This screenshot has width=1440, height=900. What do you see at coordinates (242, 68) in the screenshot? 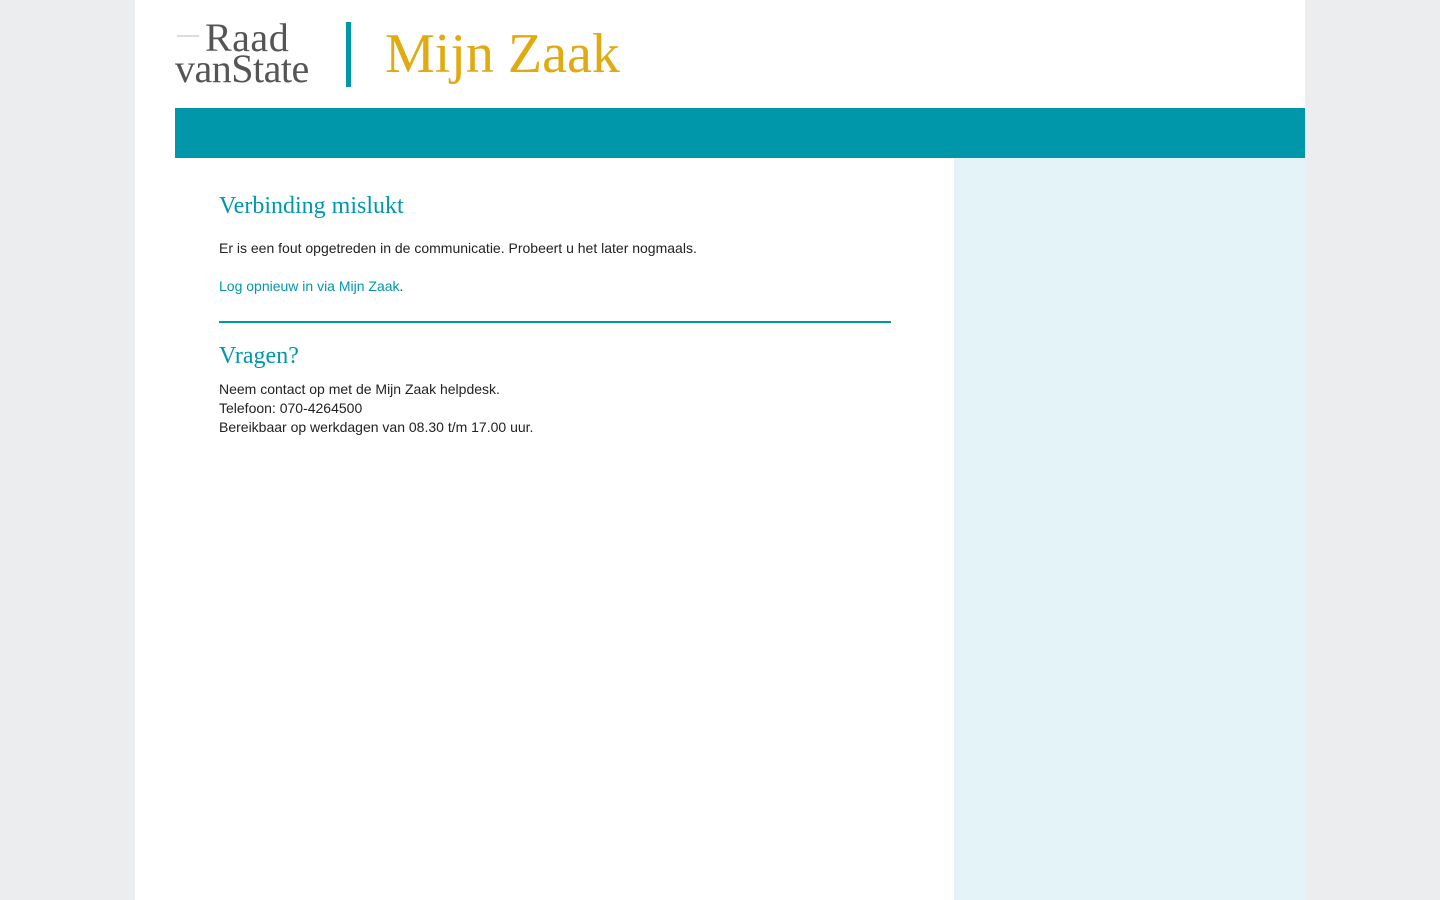
I see `logo-text-line2: vanState` at bounding box center [242, 68].